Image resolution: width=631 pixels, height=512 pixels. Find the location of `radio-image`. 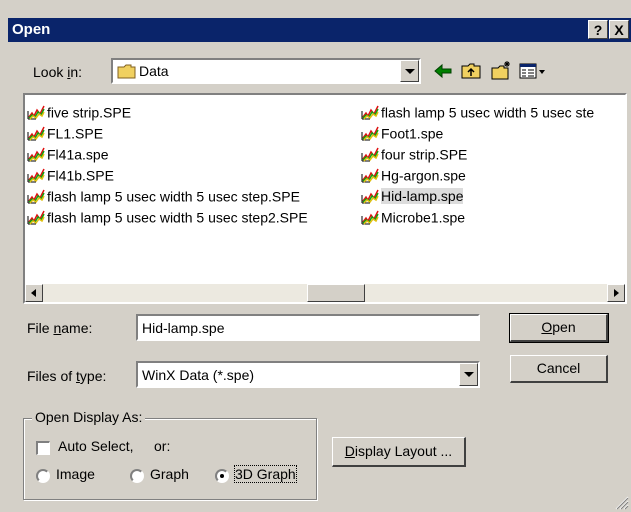

radio-image is located at coordinates (43, 476).